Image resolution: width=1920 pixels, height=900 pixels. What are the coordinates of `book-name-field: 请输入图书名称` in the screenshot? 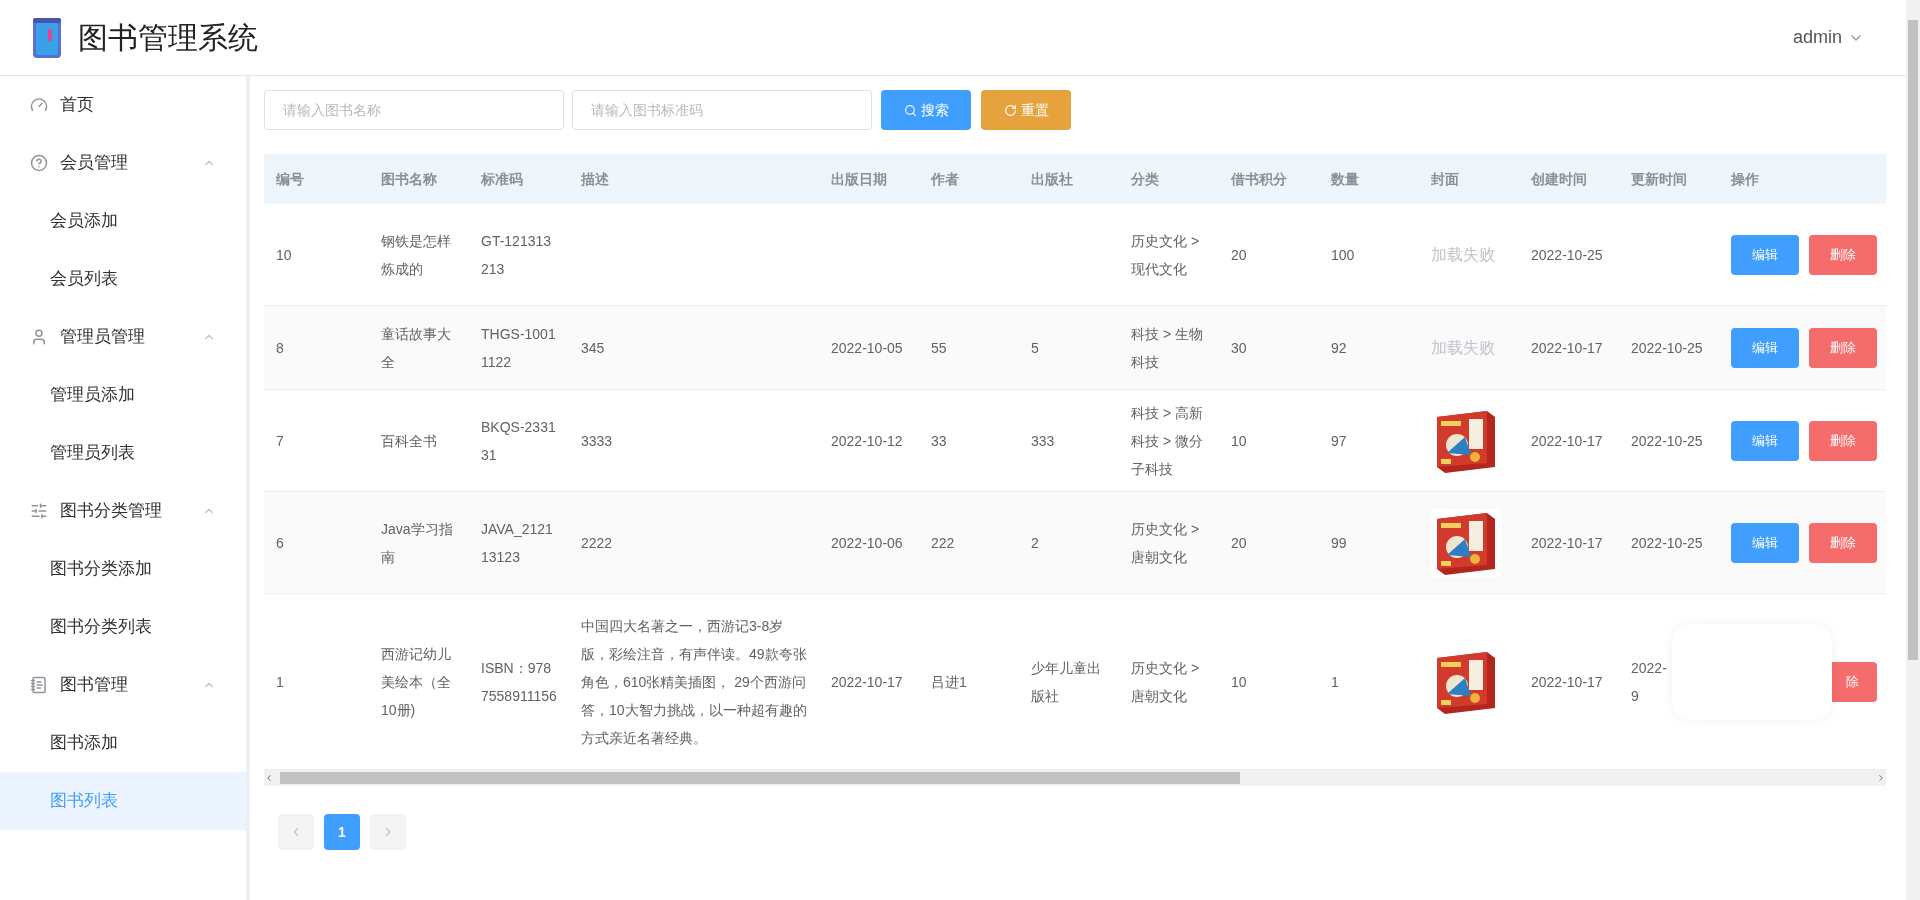 It's located at (414, 110).